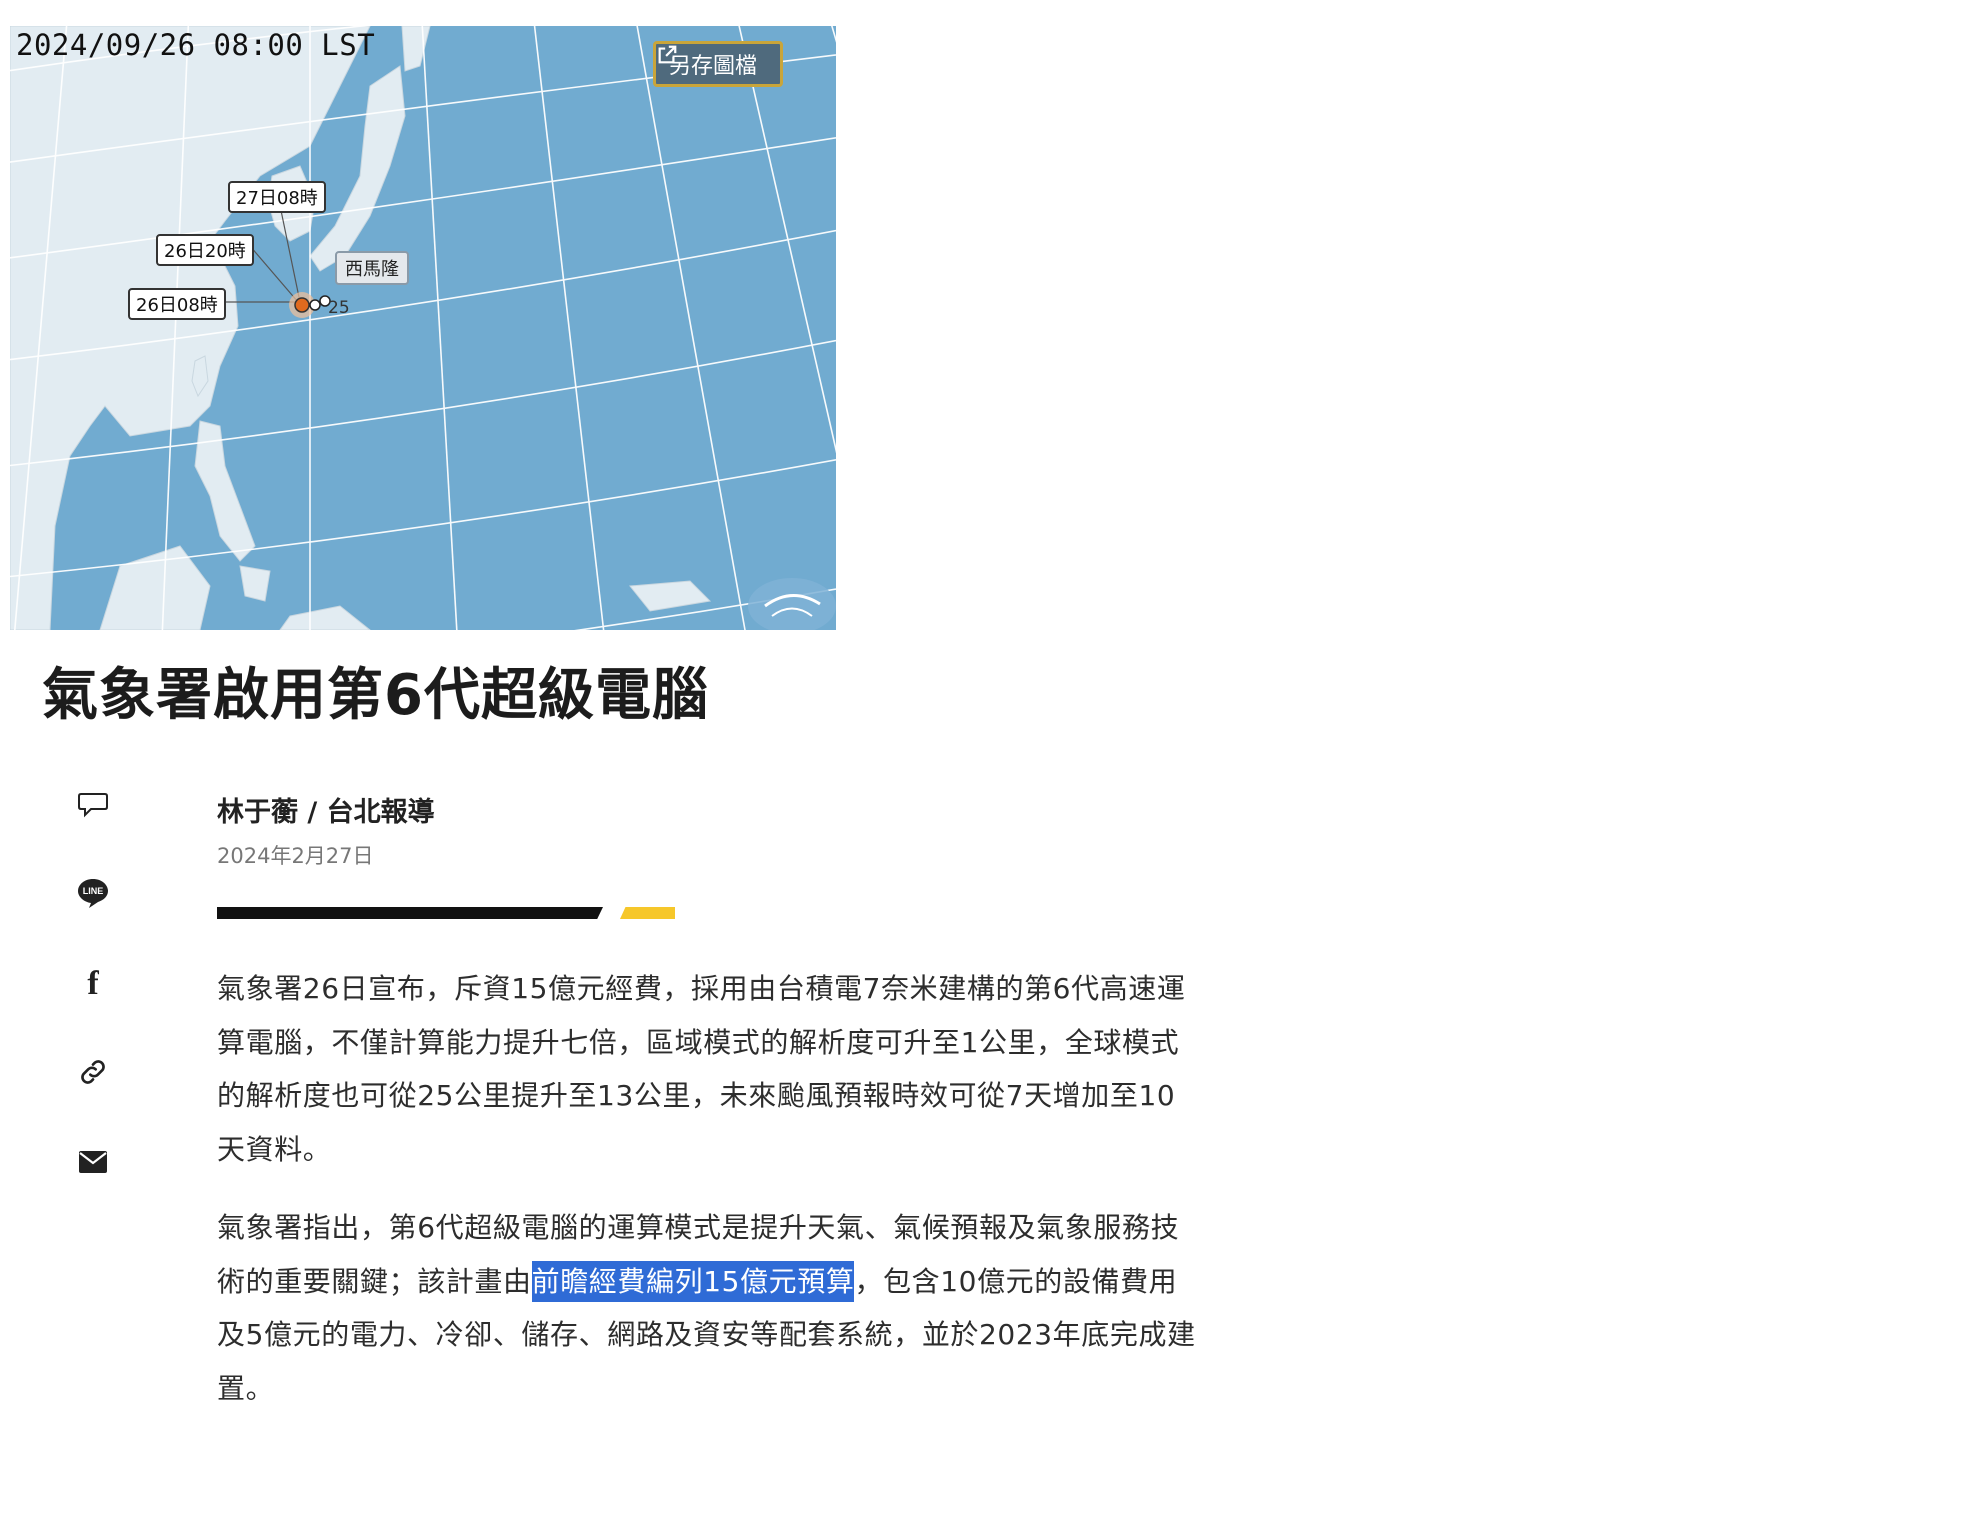  What do you see at coordinates (339, 308) in the screenshot?
I see `storm-number: 25` at bounding box center [339, 308].